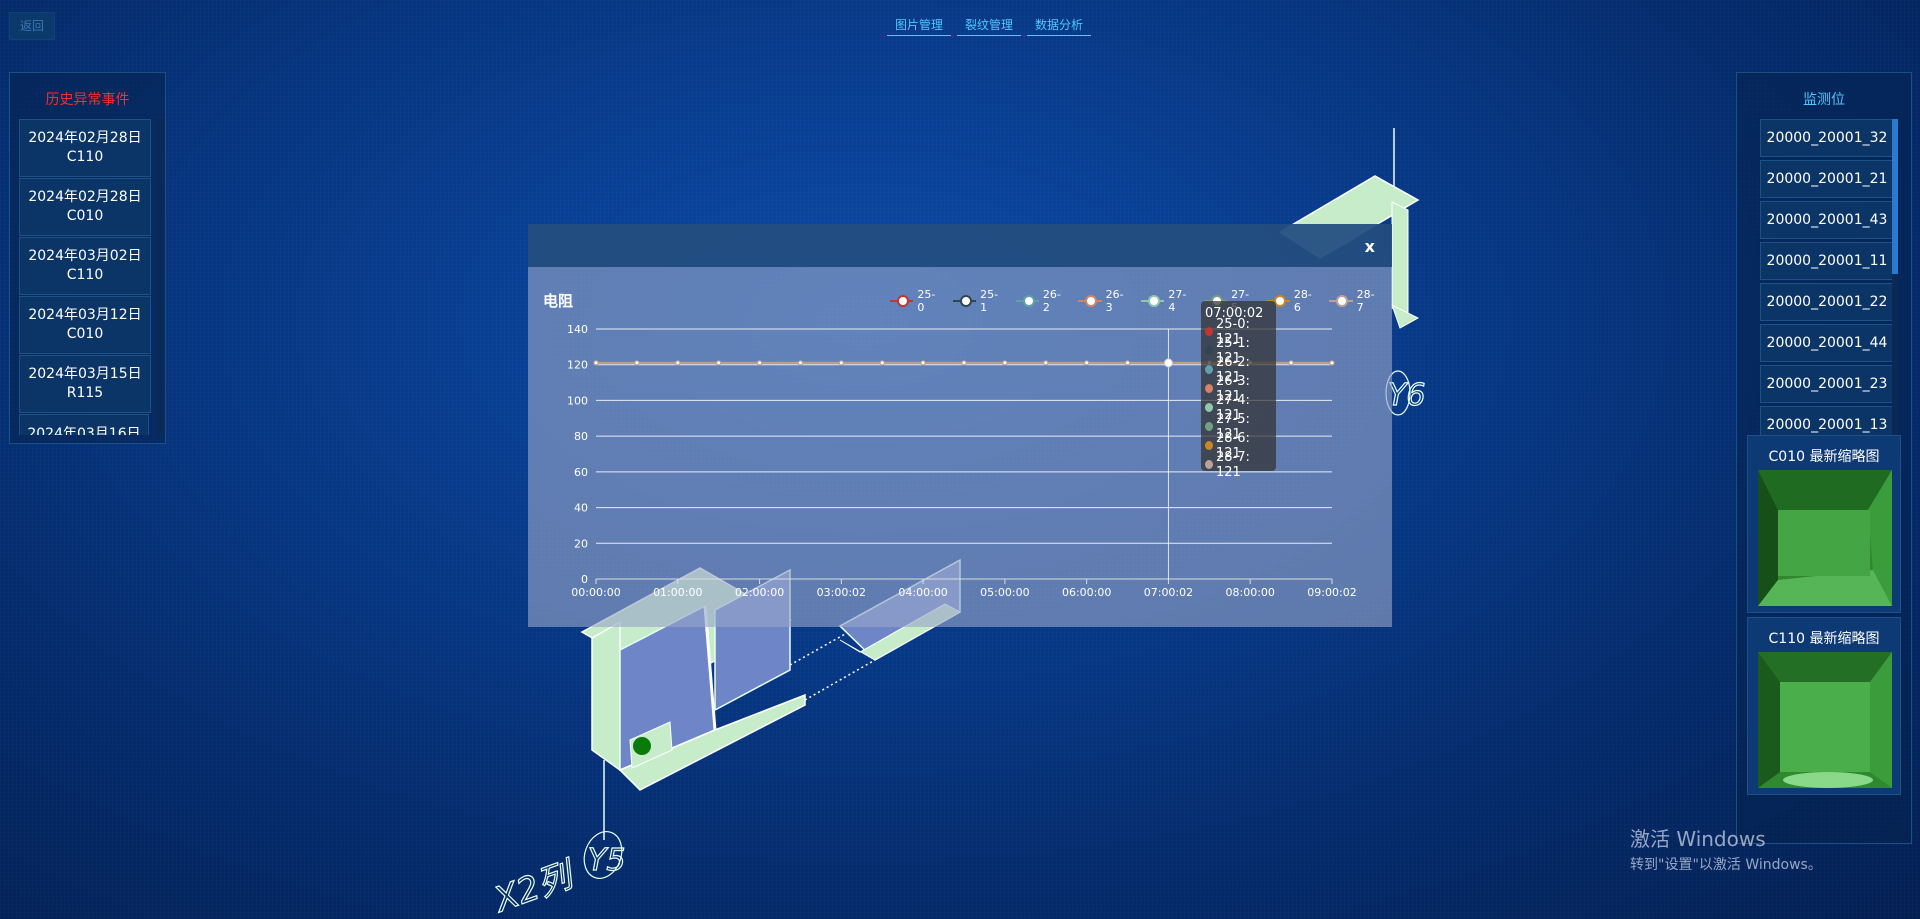 The image size is (1920, 919). Describe the element at coordinates (1354, 301) in the screenshot. I see `legend-item: 28-7` at that location.